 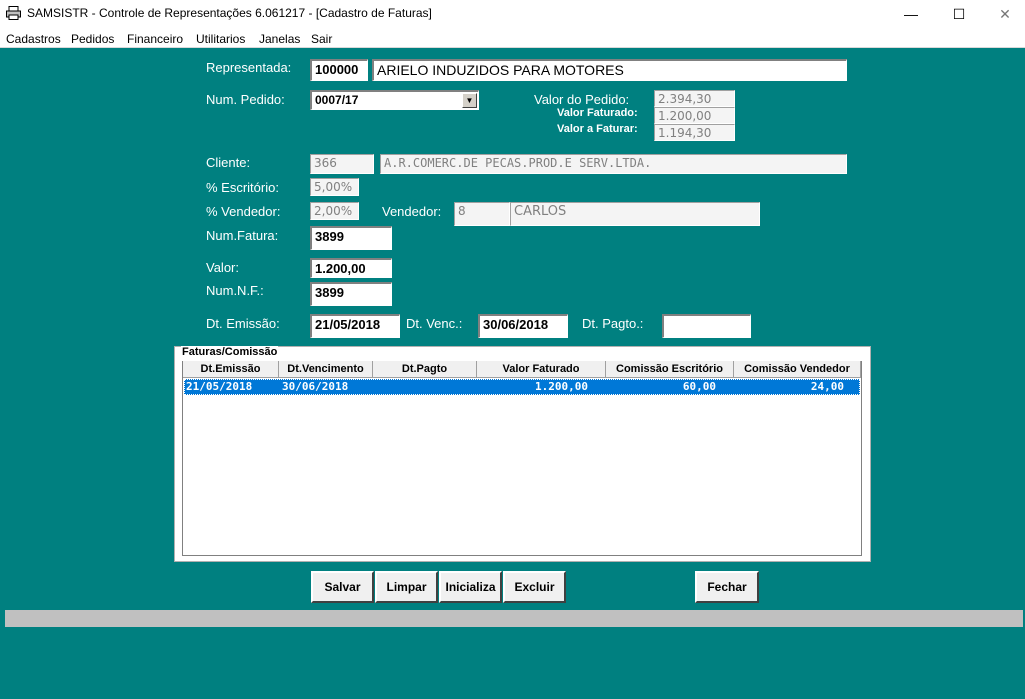 What do you see at coordinates (33, 39) in the screenshot?
I see `menu-cadastros: Cadastros` at bounding box center [33, 39].